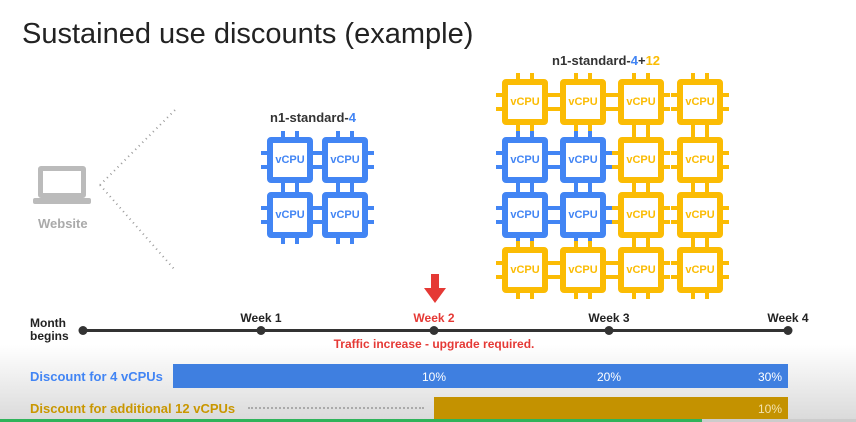  What do you see at coordinates (606, 60) in the screenshot?
I see `machine-large-label: n1-standard-4+12` at bounding box center [606, 60].